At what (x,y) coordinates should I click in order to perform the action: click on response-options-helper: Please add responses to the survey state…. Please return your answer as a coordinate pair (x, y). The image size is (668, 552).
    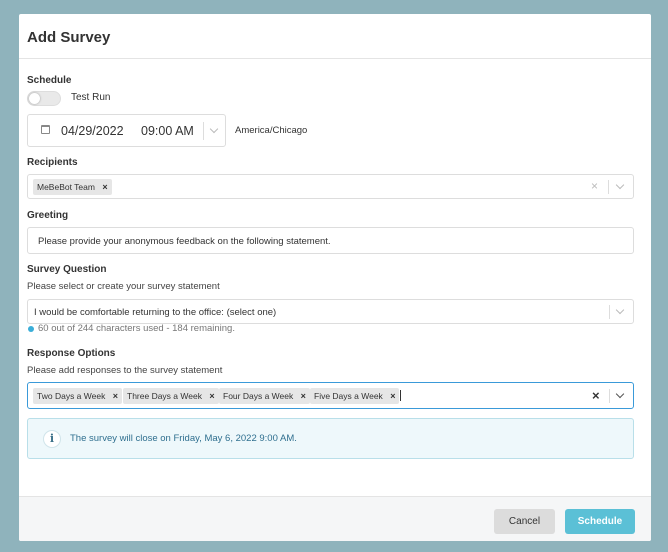
    Looking at the image, I should click on (125, 370).